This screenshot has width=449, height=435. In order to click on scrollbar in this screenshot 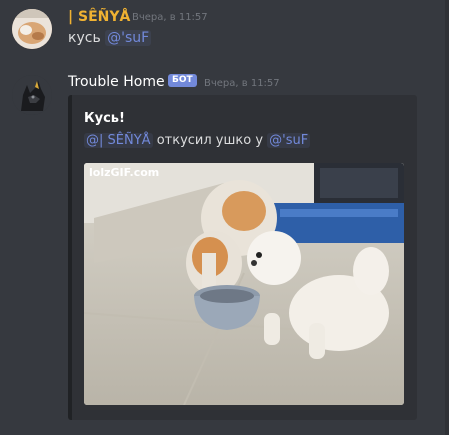, I will do `click(447, 217)`.